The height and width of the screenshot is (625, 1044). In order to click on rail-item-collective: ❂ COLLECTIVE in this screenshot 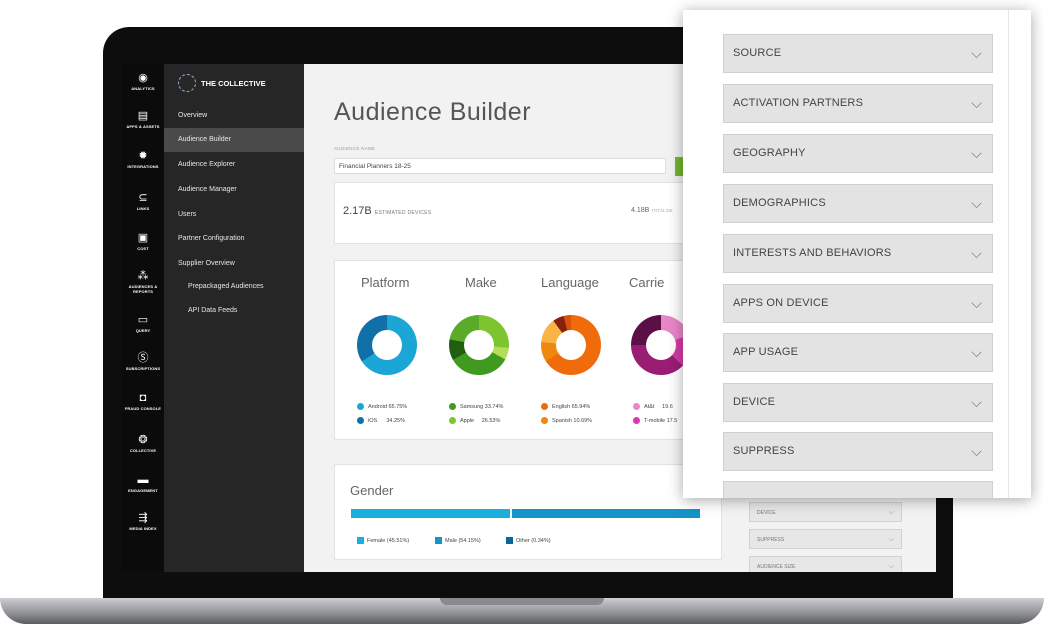, I will do `click(143, 443)`.